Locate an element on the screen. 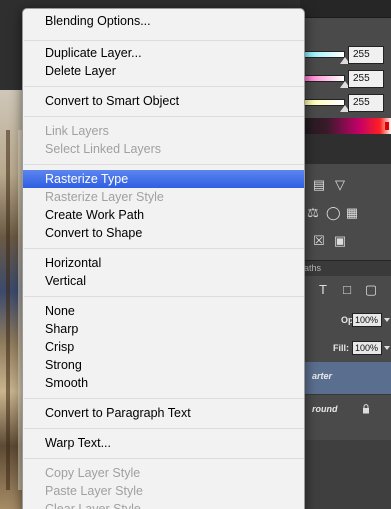  color-slider-r: 255 is located at coordinates (345, 57).